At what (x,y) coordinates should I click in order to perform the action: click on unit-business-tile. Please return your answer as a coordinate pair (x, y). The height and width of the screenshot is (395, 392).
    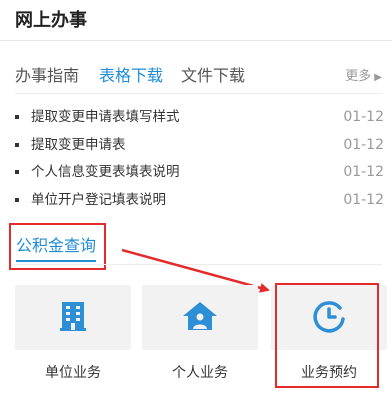
    Looking at the image, I should click on (73, 317).